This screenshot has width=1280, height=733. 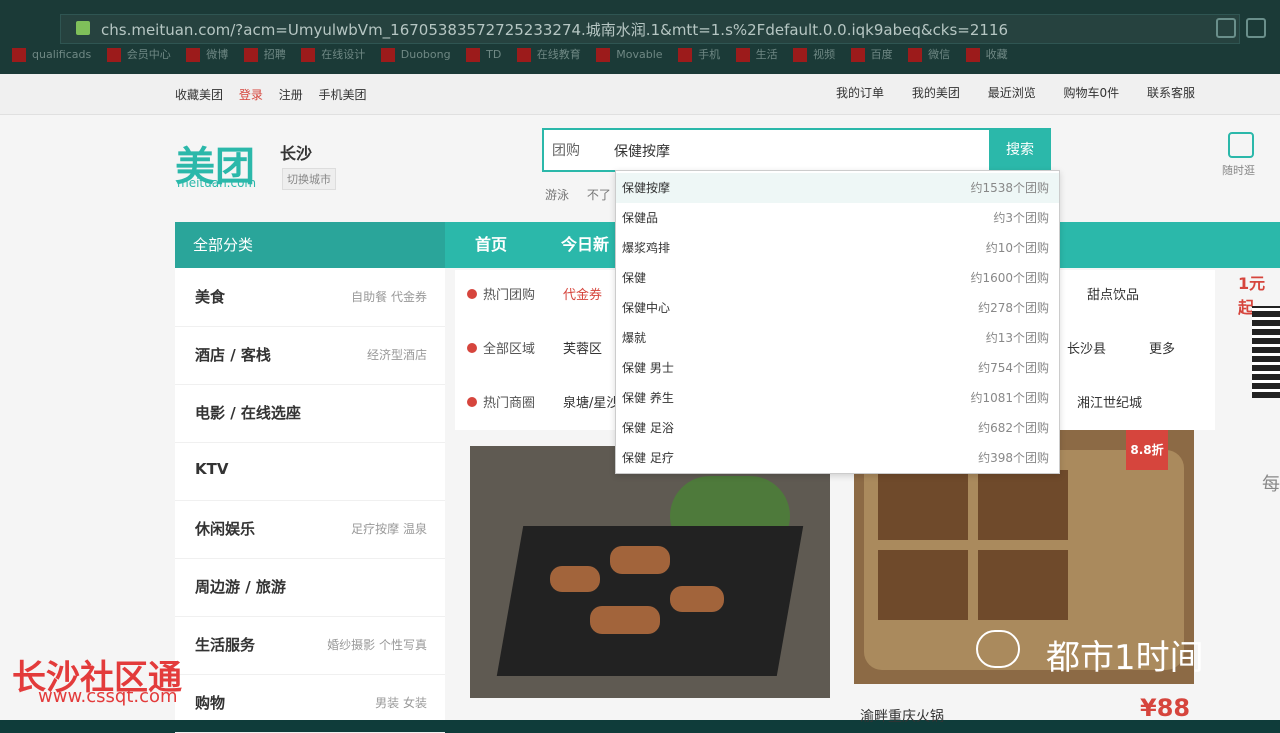 I want to click on category-row: 休闲娱乐 足疗按摩 温泉, so click(x=310, y=529).